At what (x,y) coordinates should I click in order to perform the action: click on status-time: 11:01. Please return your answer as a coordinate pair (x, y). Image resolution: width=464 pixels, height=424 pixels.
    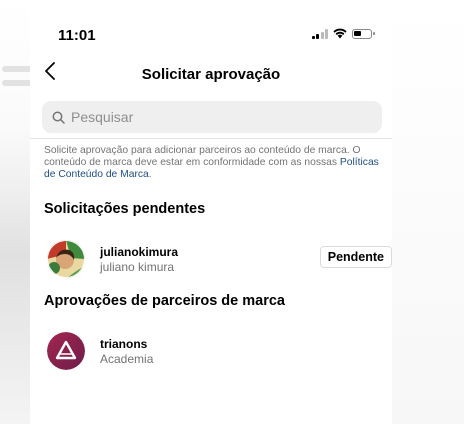
    Looking at the image, I should click on (77, 35).